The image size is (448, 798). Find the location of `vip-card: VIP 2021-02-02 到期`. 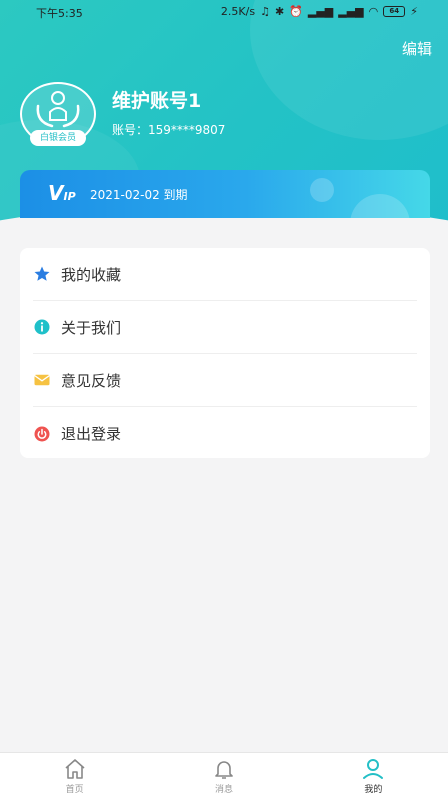

vip-card: VIP 2021-02-02 到期 is located at coordinates (225, 194).